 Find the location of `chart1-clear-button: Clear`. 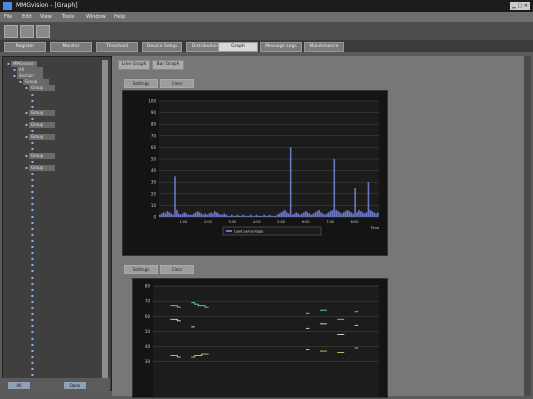

chart1-clear-button: Clear is located at coordinates (177, 83).